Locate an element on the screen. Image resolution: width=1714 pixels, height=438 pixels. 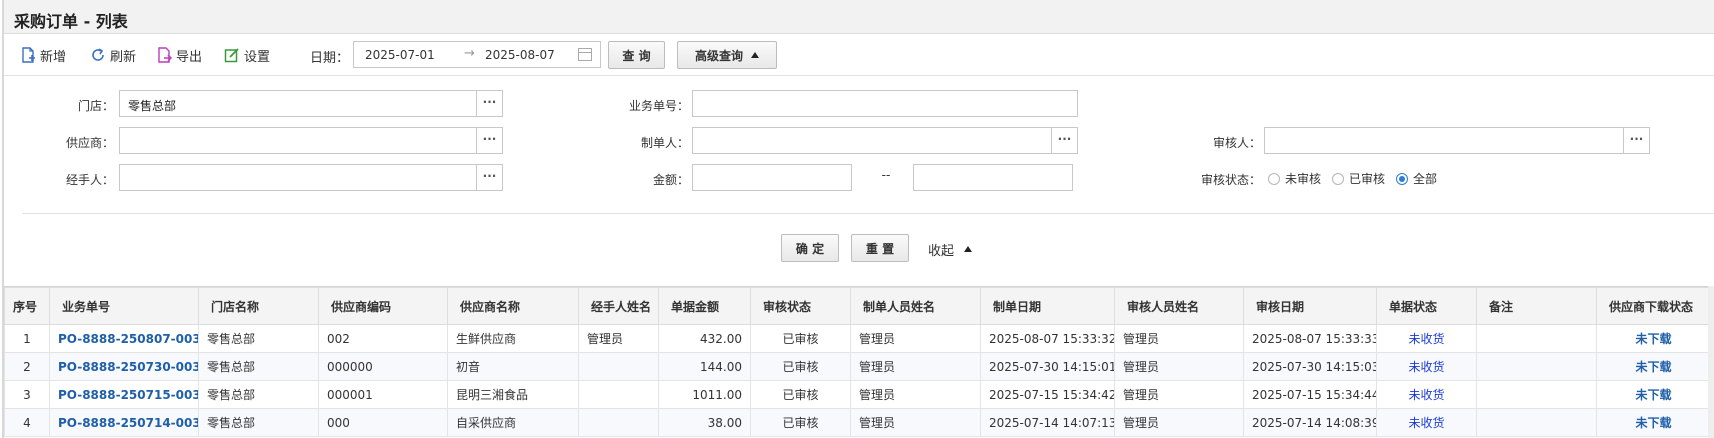
reset-button: 重 置 is located at coordinates (880, 248).